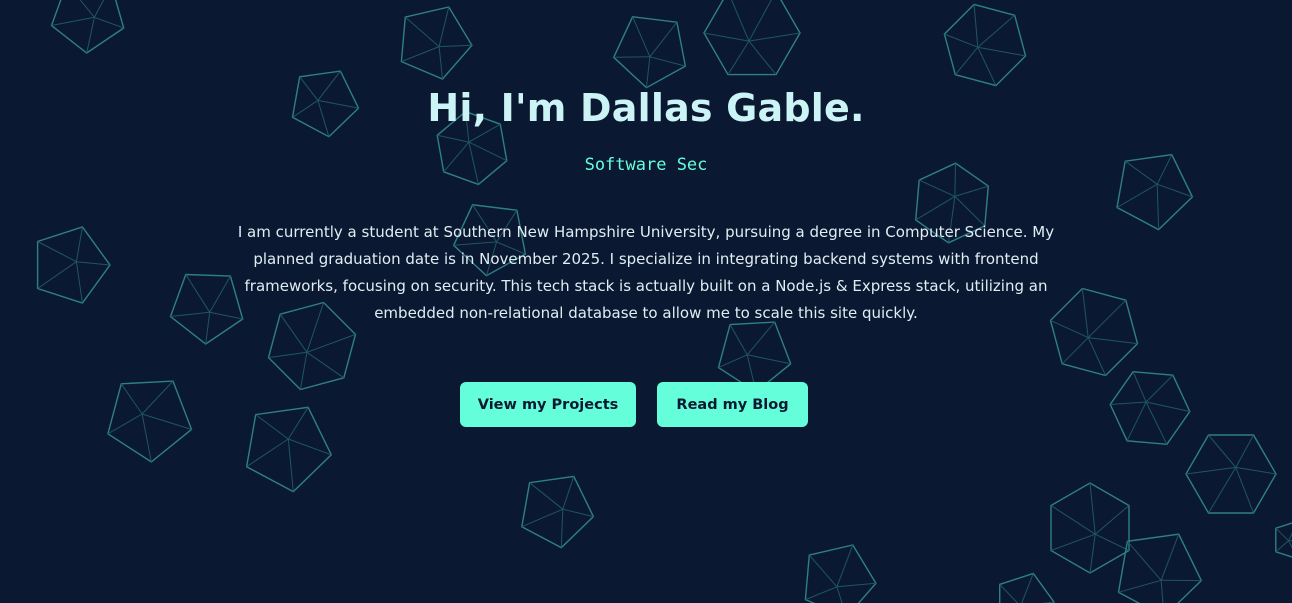 The image size is (1292, 603). What do you see at coordinates (548, 404) in the screenshot?
I see `view-projects-button: View my Projects` at bounding box center [548, 404].